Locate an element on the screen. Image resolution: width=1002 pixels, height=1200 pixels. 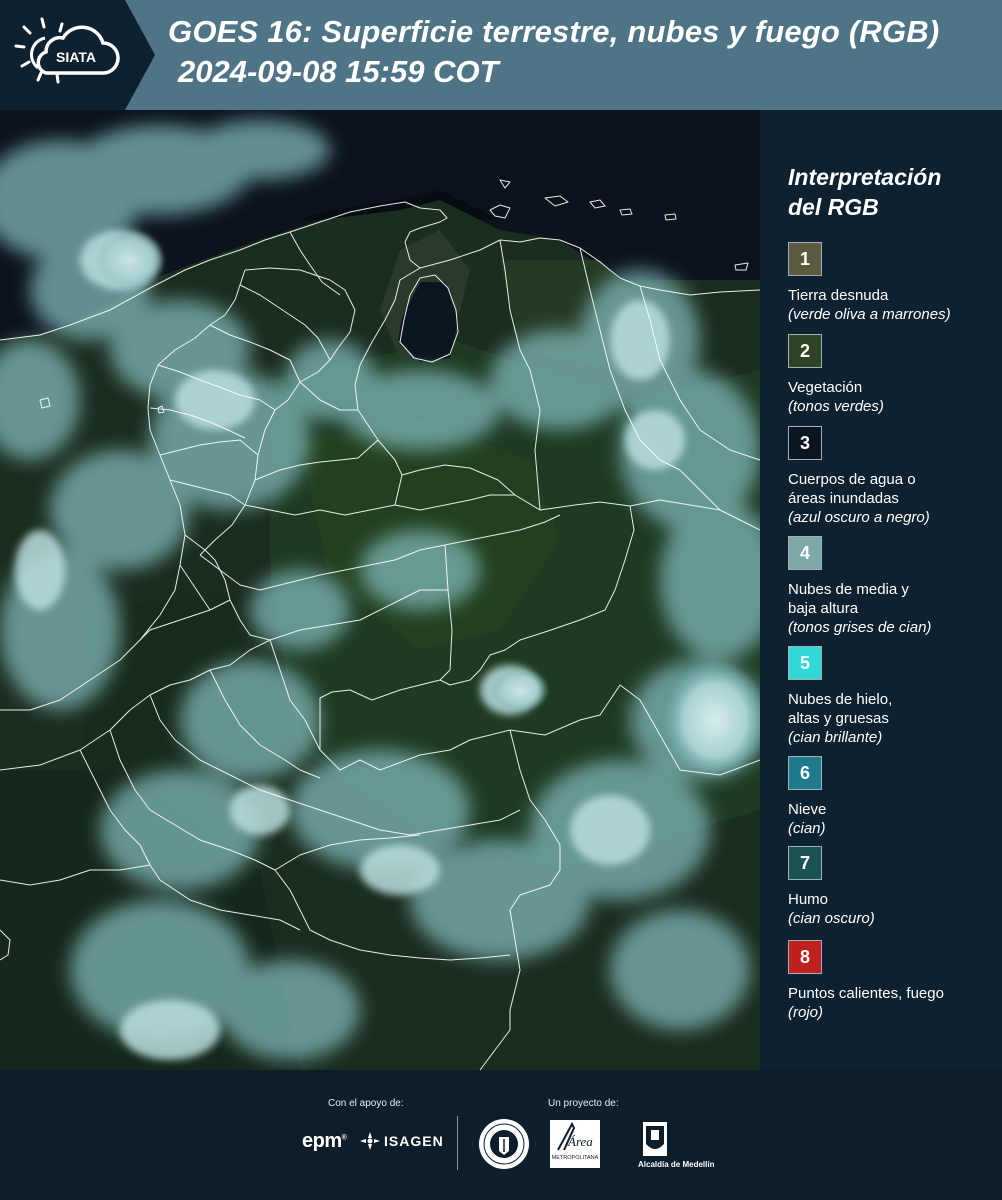
epm-logo: epm® is located at coordinates (324, 1141).